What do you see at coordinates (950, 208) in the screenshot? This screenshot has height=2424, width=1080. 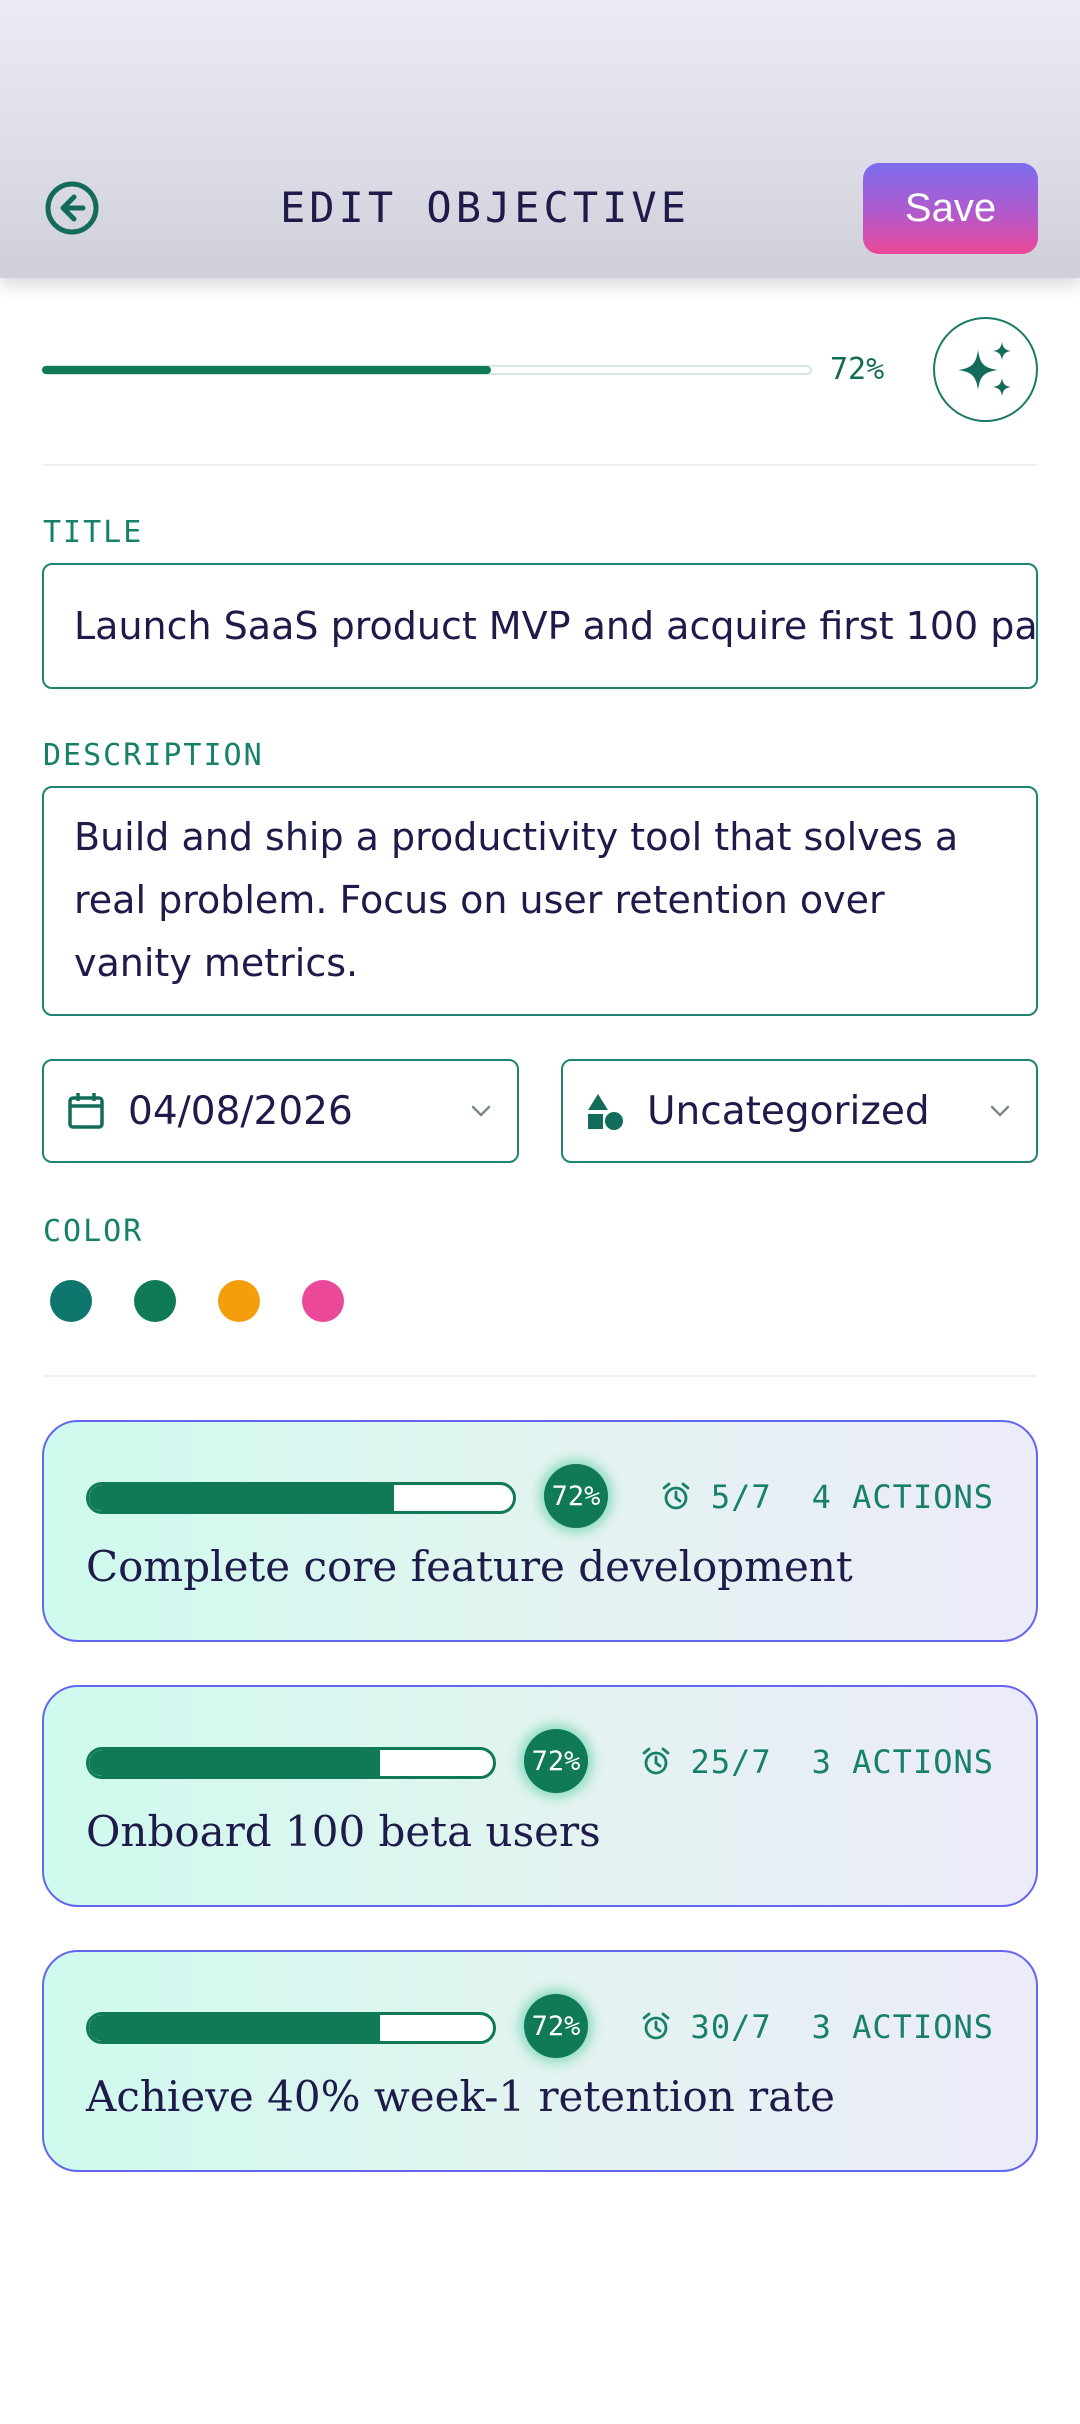 I see `save-button: Save` at bounding box center [950, 208].